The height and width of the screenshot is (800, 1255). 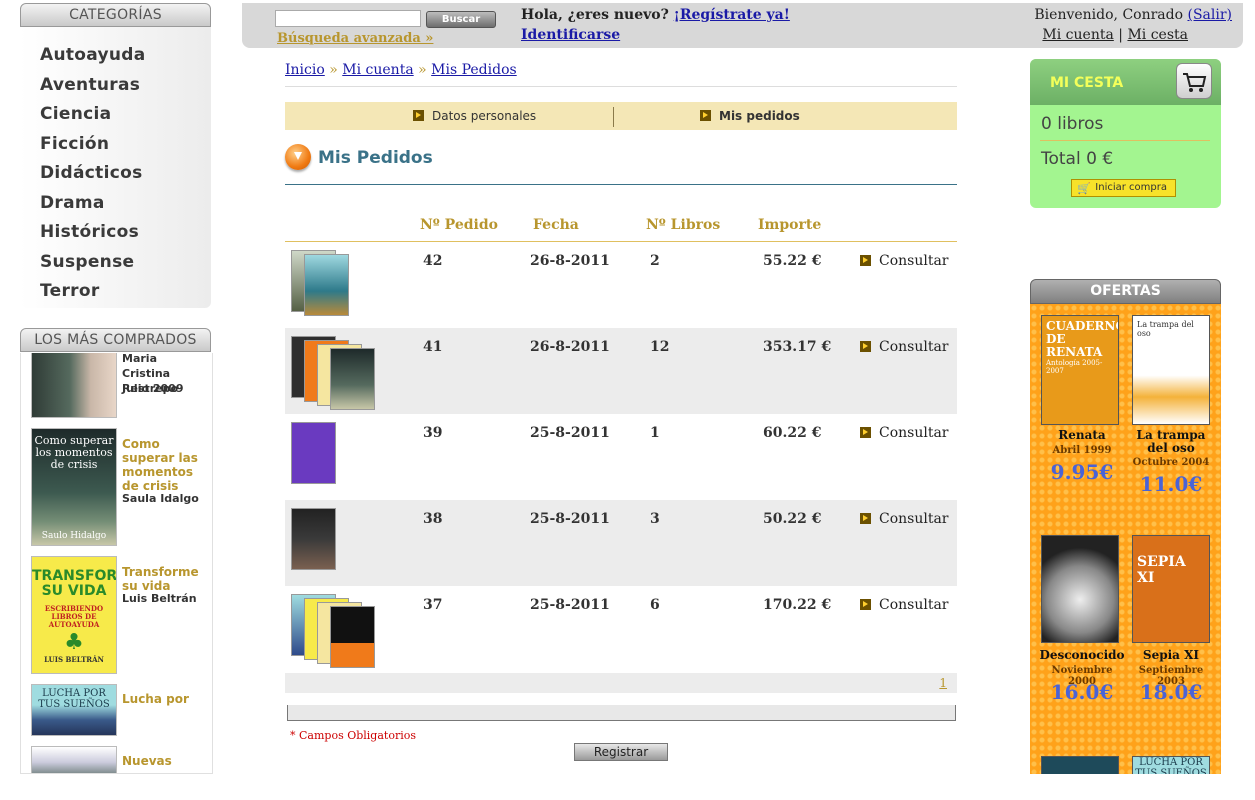 What do you see at coordinates (1077, 159) in the screenshot?
I see `cart-total: Total 0 €` at bounding box center [1077, 159].